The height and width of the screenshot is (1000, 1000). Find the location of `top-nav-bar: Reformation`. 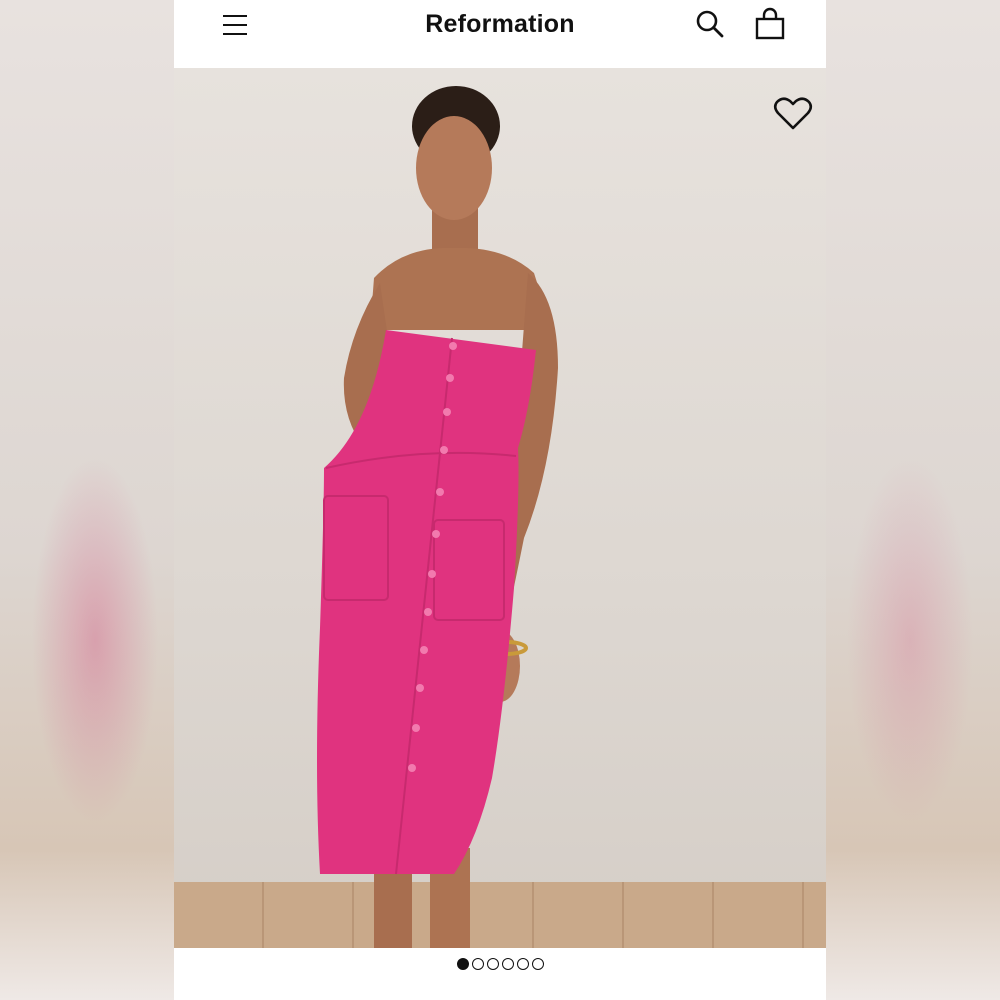

top-nav-bar: Reformation is located at coordinates (500, 34).